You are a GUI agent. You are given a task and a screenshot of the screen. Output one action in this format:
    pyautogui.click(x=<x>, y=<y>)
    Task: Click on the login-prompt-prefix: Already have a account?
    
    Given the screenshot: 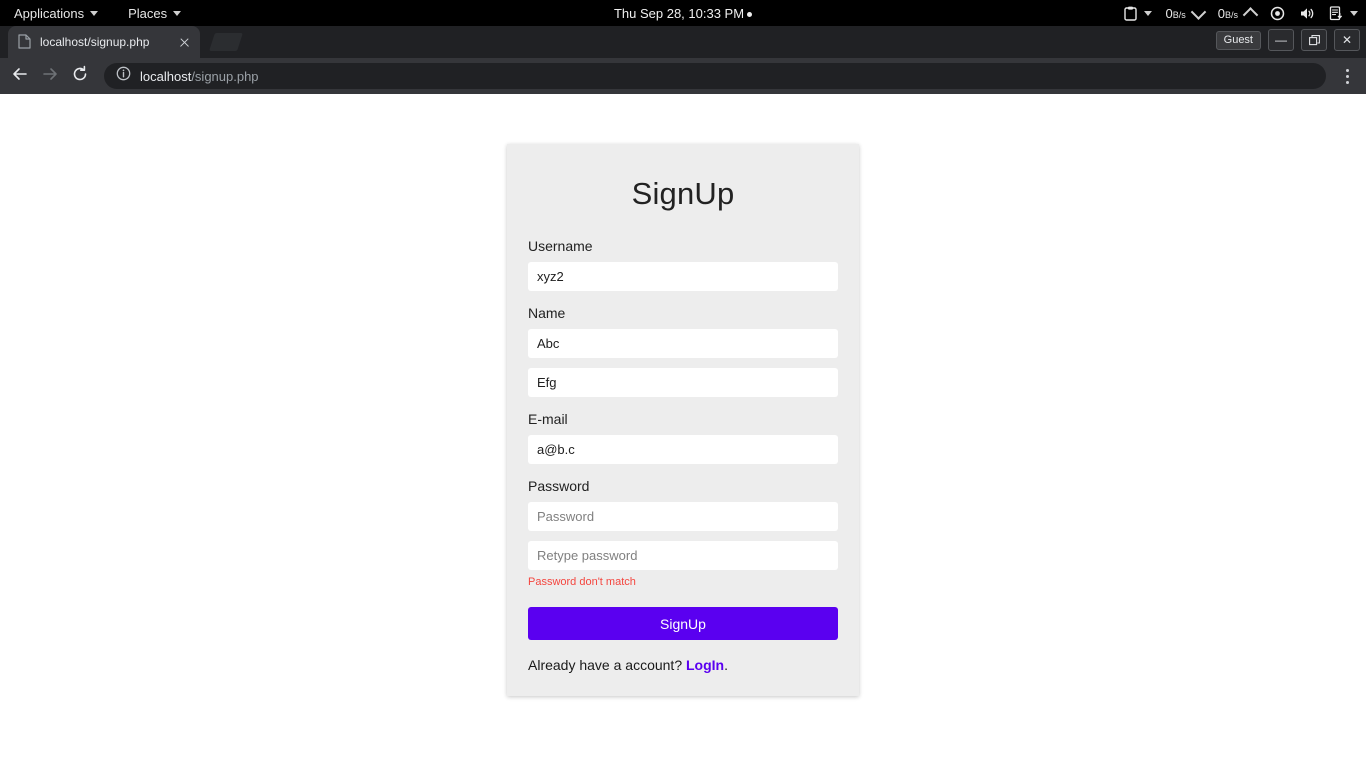 What is the action you would take?
    pyautogui.click(x=607, y=665)
    